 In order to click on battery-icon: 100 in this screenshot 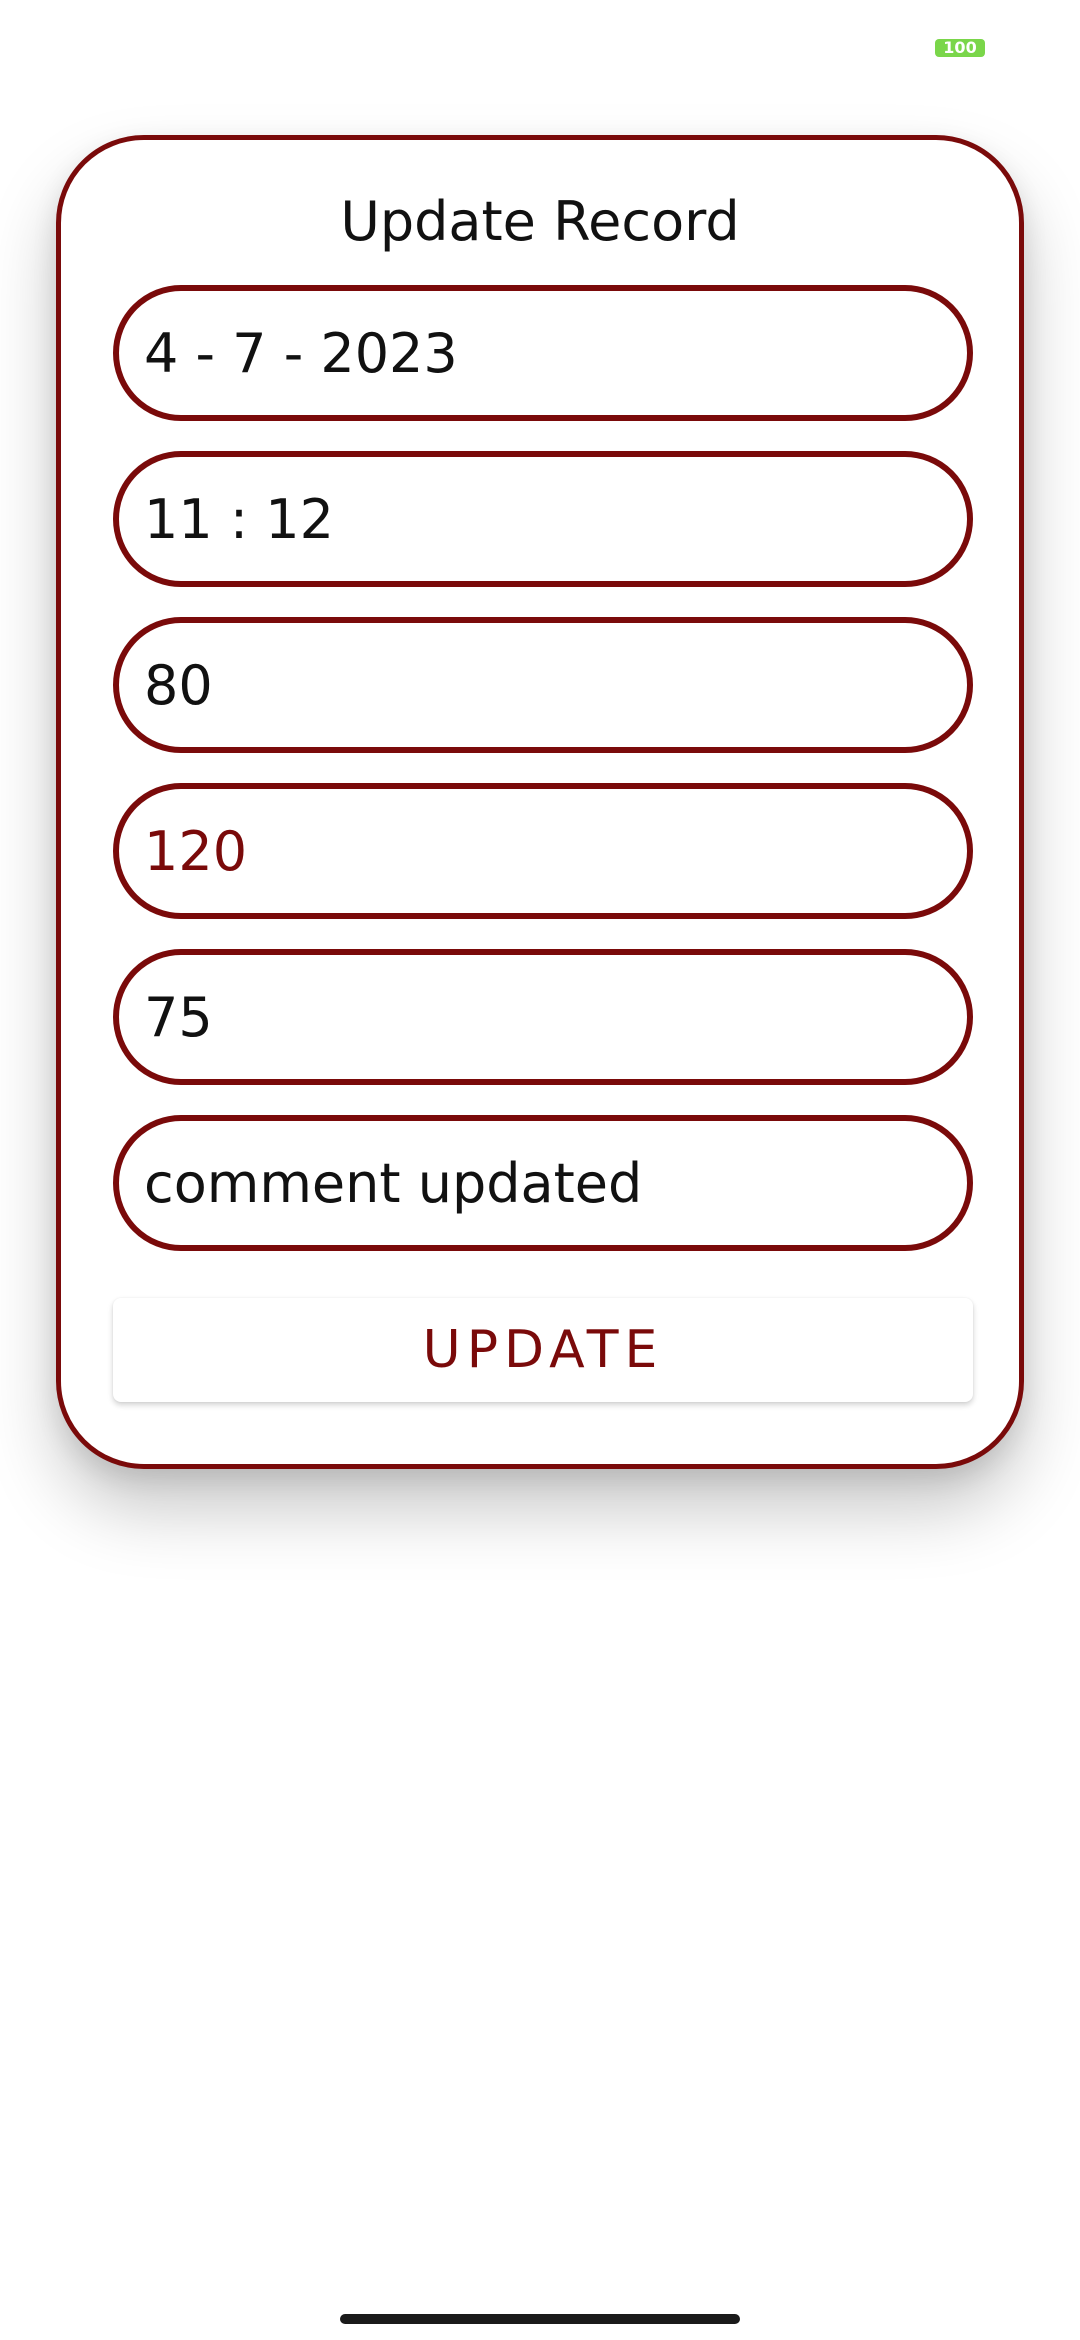, I will do `click(960, 48)`.